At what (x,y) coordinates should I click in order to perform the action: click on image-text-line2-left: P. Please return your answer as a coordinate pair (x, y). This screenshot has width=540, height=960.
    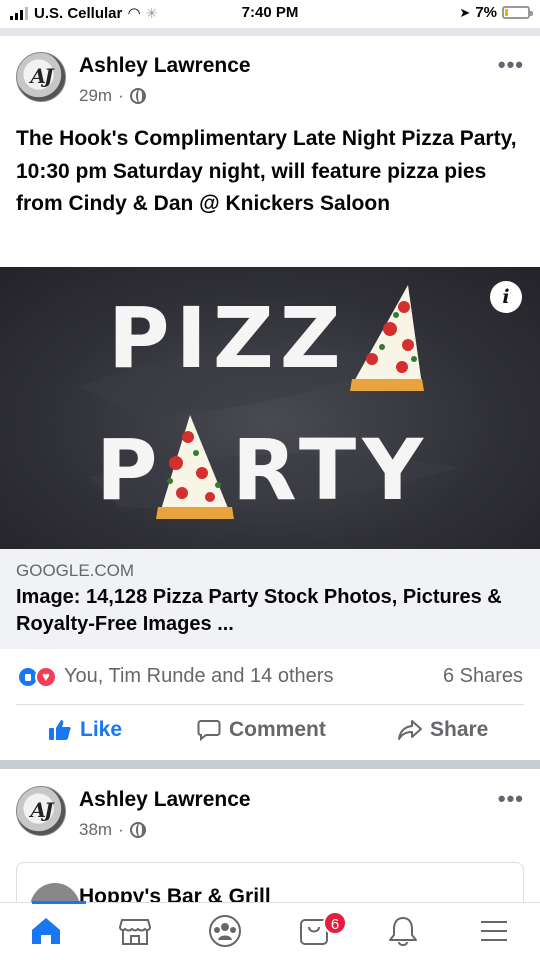
    Looking at the image, I should click on (127, 470).